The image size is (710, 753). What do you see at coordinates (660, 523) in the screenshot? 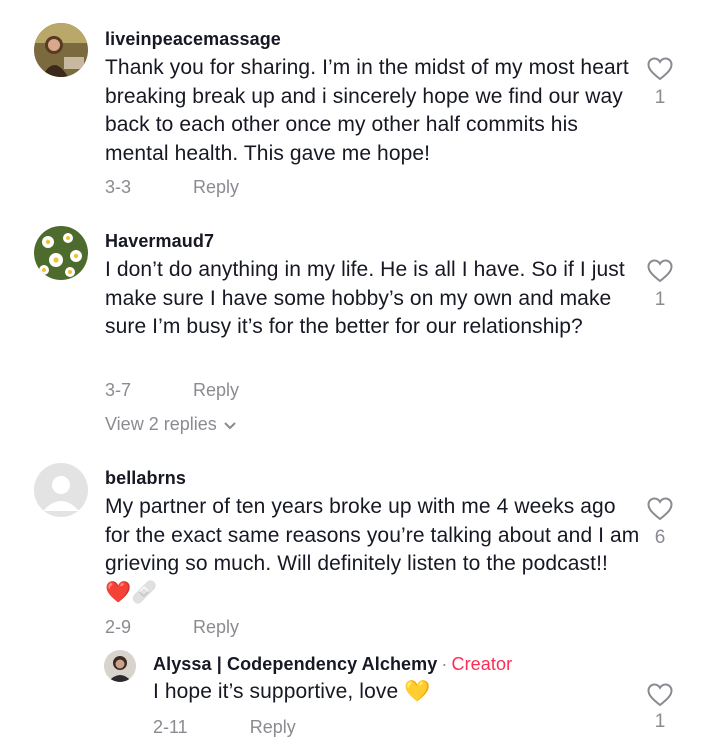
I see `like-button: 6` at bounding box center [660, 523].